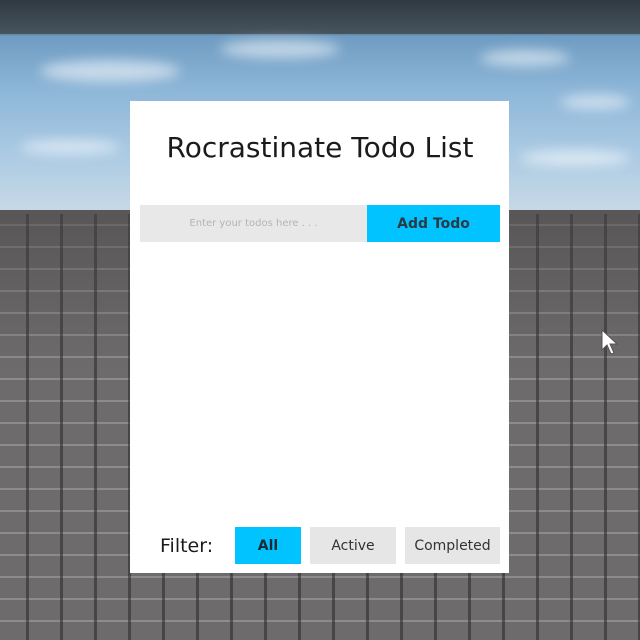  What do you see at coordinates (353, 545) in the screenshot?
I see `filter-active-button: Active` at bounding box center [353, 545].